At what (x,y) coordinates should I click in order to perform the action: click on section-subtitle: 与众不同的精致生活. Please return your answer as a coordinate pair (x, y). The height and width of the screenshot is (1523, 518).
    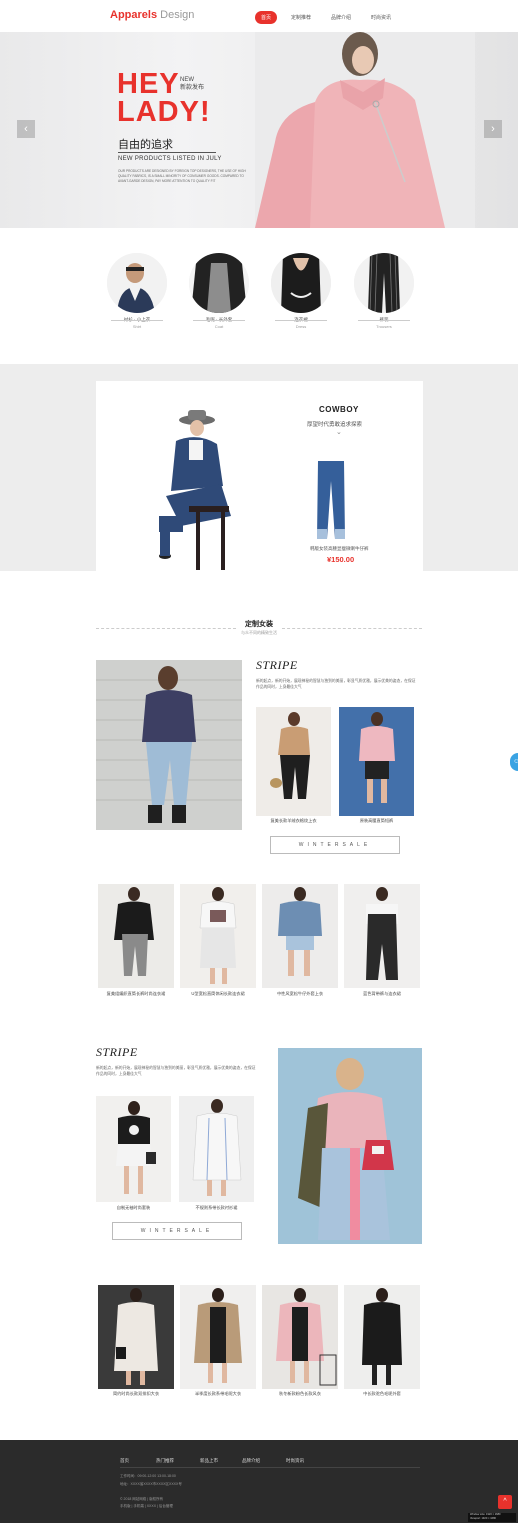
    Looking at the image, I should click on (259, 632).